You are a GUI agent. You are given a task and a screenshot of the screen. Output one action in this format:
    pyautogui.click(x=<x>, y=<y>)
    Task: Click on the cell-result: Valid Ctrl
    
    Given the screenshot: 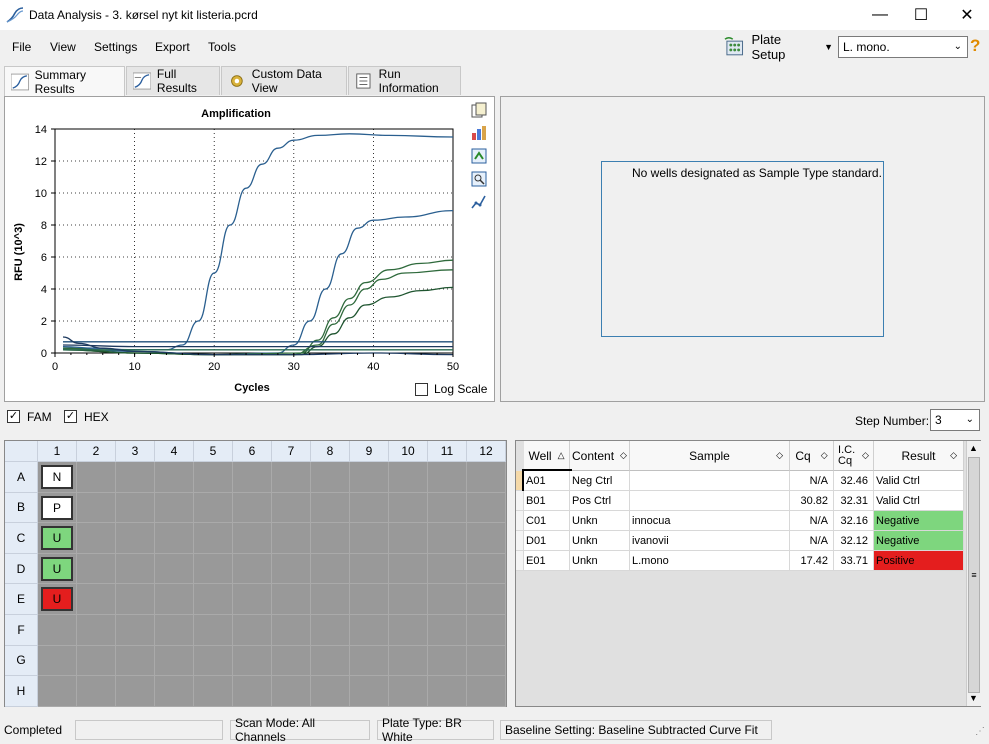 What is the action you would take?
    pyautogui.click(x=919, y=481)
    